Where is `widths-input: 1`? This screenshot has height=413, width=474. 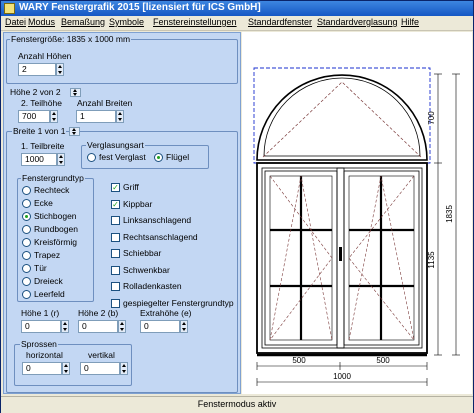 widths-input: 1 is located at coordinates (96, 116).